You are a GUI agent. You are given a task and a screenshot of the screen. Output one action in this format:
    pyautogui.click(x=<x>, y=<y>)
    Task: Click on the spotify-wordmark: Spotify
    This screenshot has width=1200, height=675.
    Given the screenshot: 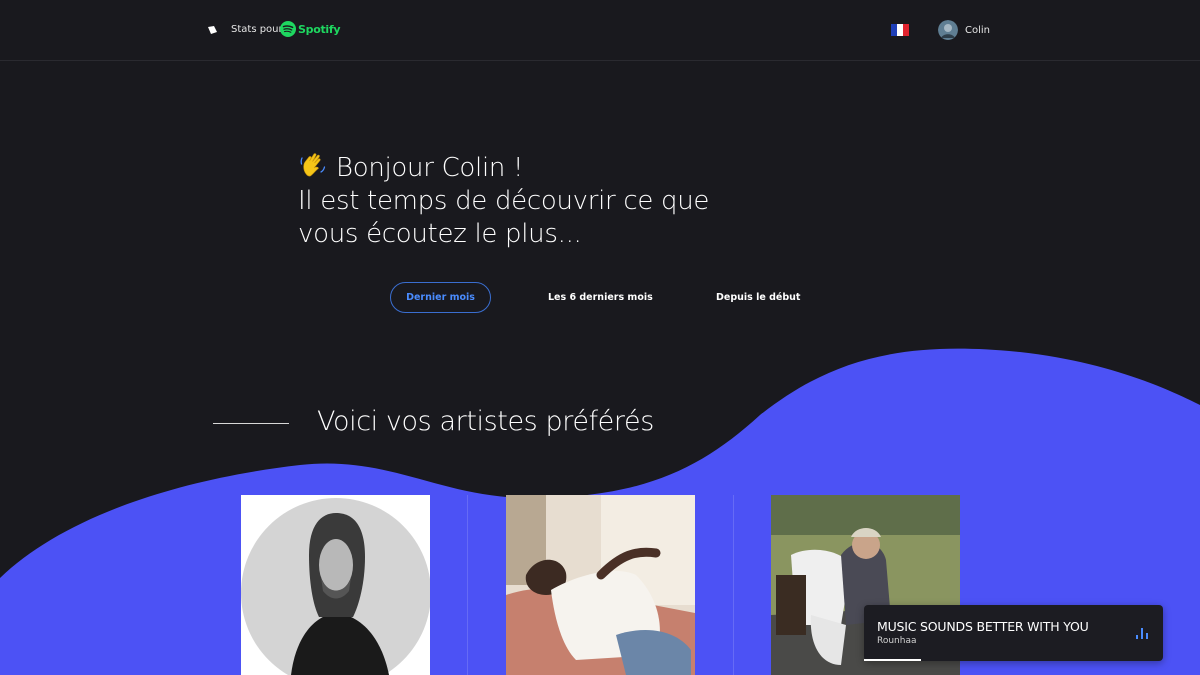 What is the action you would take?
    pyautogui.click(x=319, y=29)
    